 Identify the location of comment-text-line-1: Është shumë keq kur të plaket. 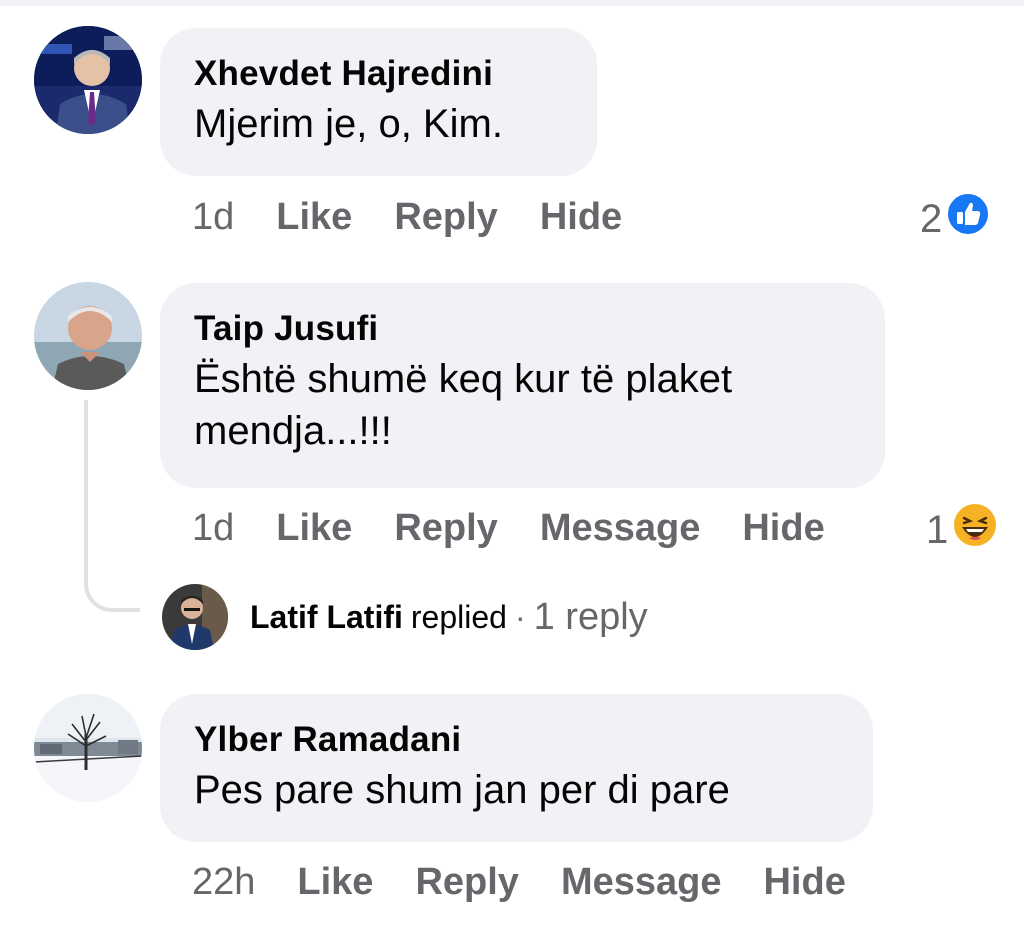
(463, 379).